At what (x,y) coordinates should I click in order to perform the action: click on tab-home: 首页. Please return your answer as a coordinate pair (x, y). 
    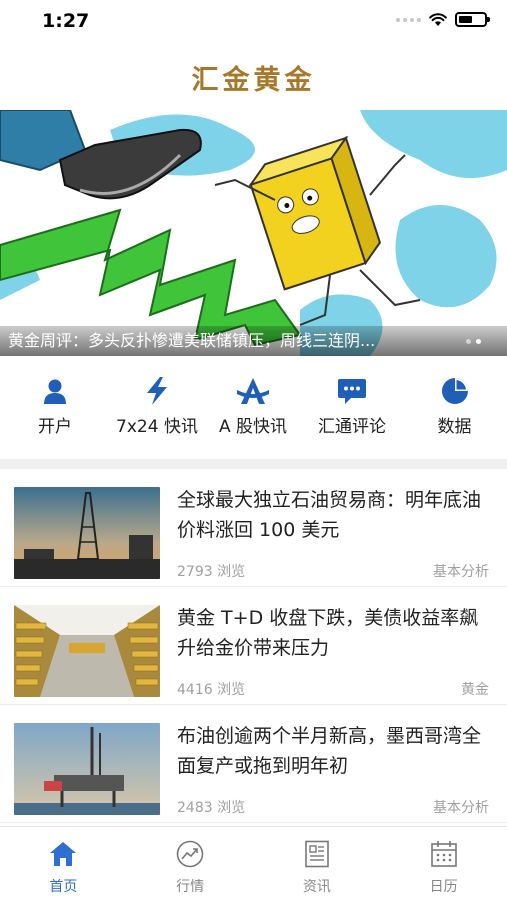
    Looking at the image, I should click on (63, 863).